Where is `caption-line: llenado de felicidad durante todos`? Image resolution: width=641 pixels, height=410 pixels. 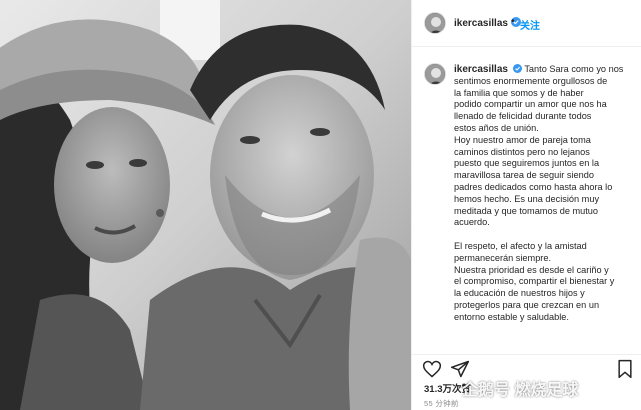 caption-line: llenado de felicidad durante todos is located at coordinates (523, 116).